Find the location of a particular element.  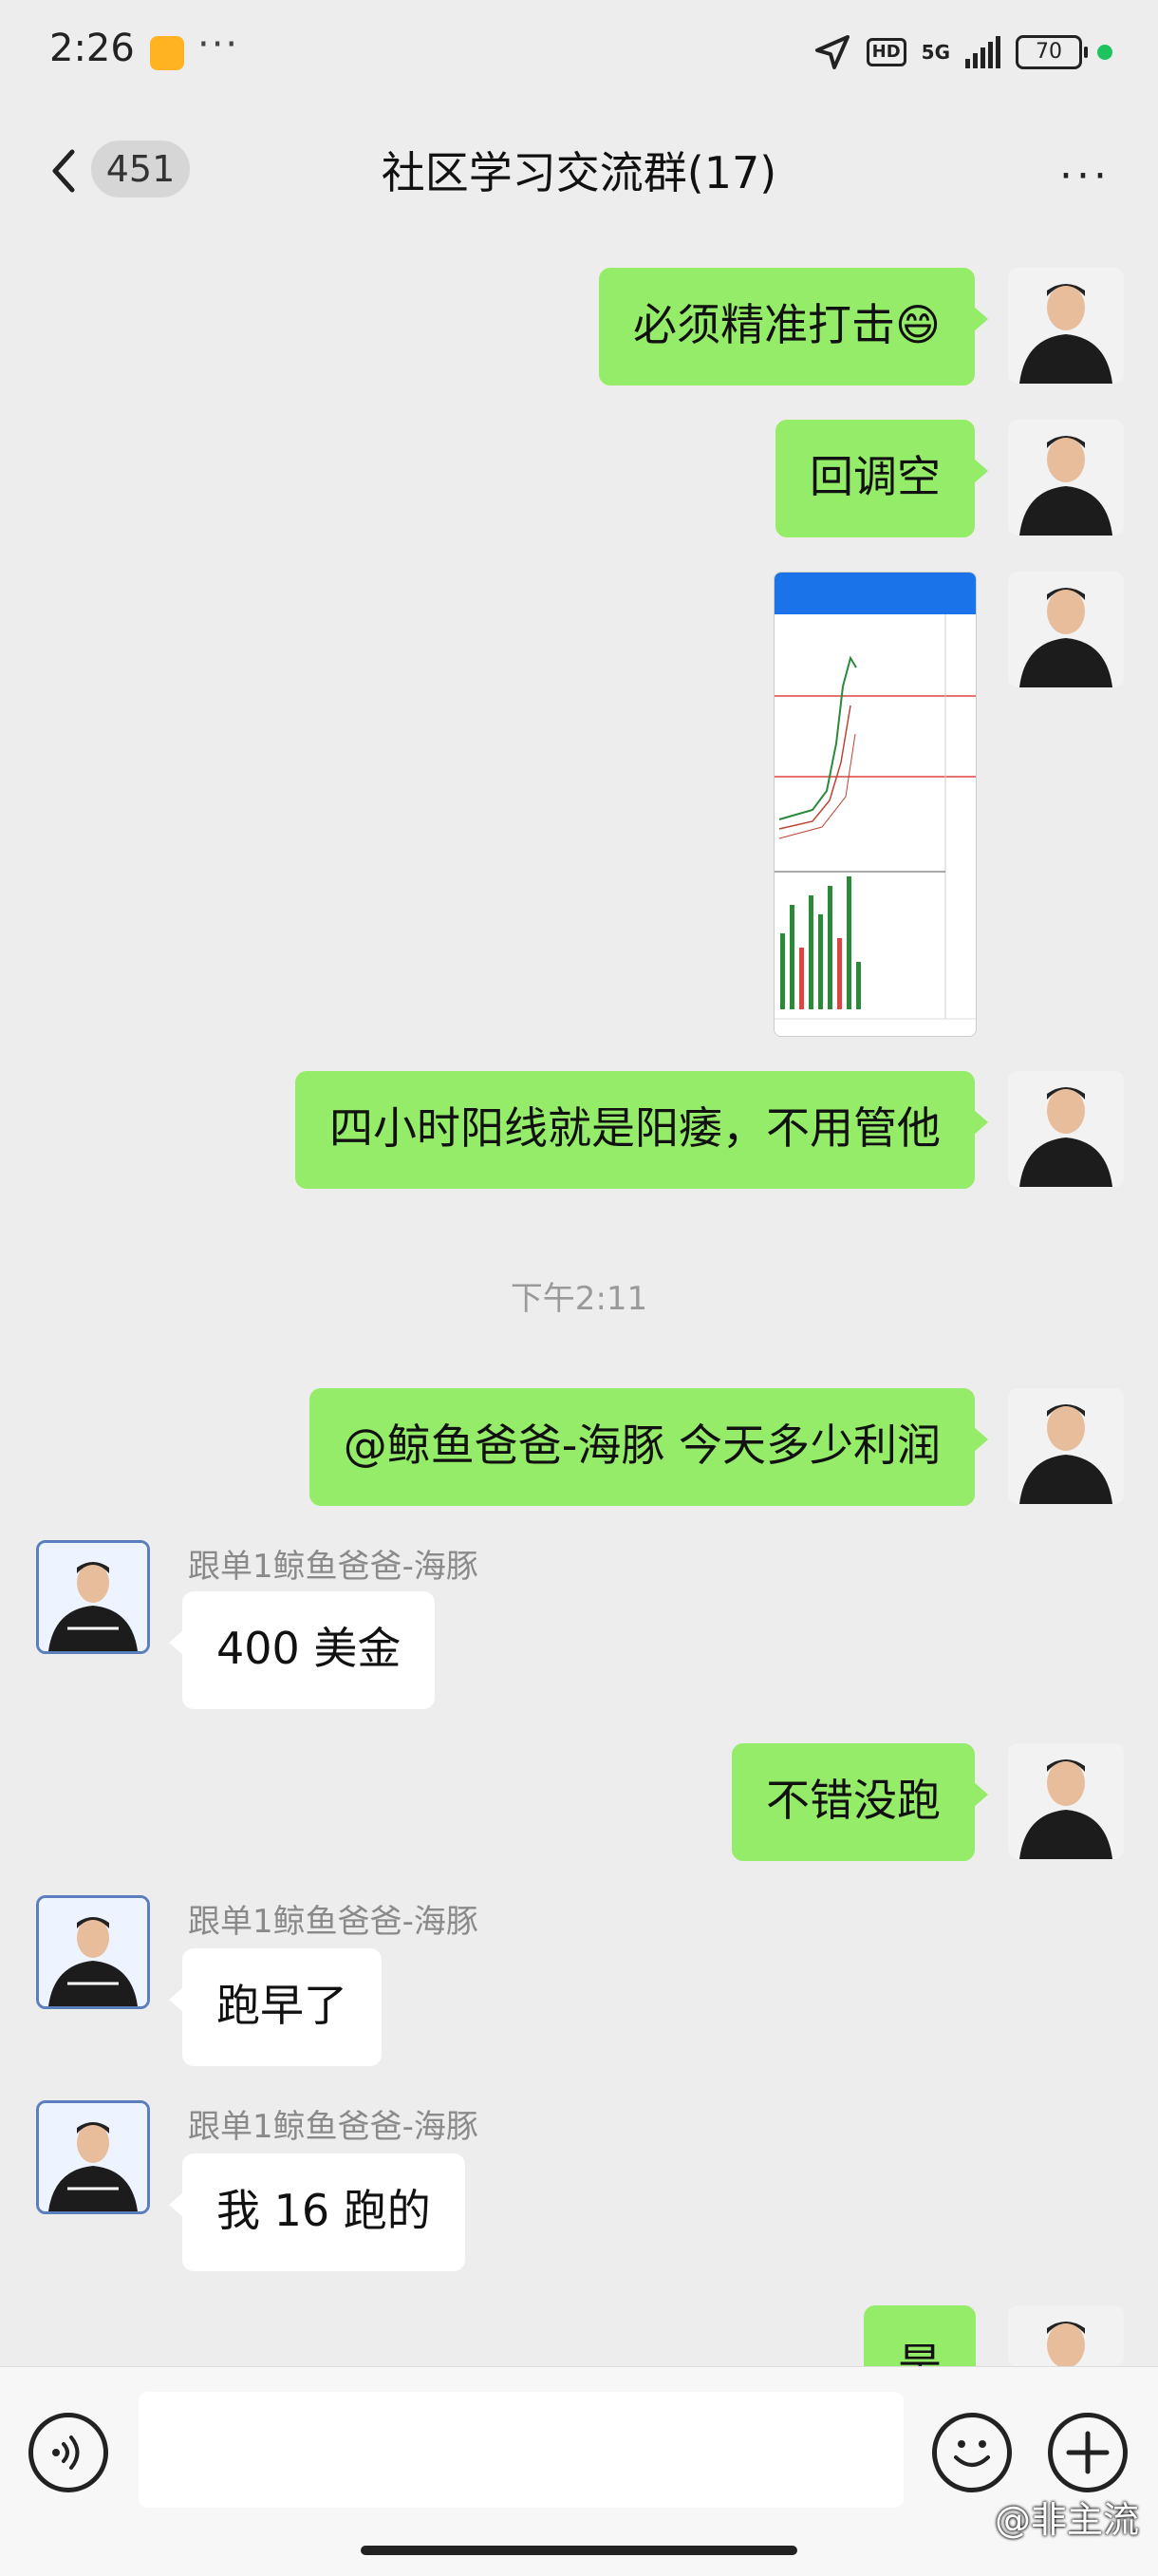

time-divider: 下午2:11 is located at coordinates (579, 1299).